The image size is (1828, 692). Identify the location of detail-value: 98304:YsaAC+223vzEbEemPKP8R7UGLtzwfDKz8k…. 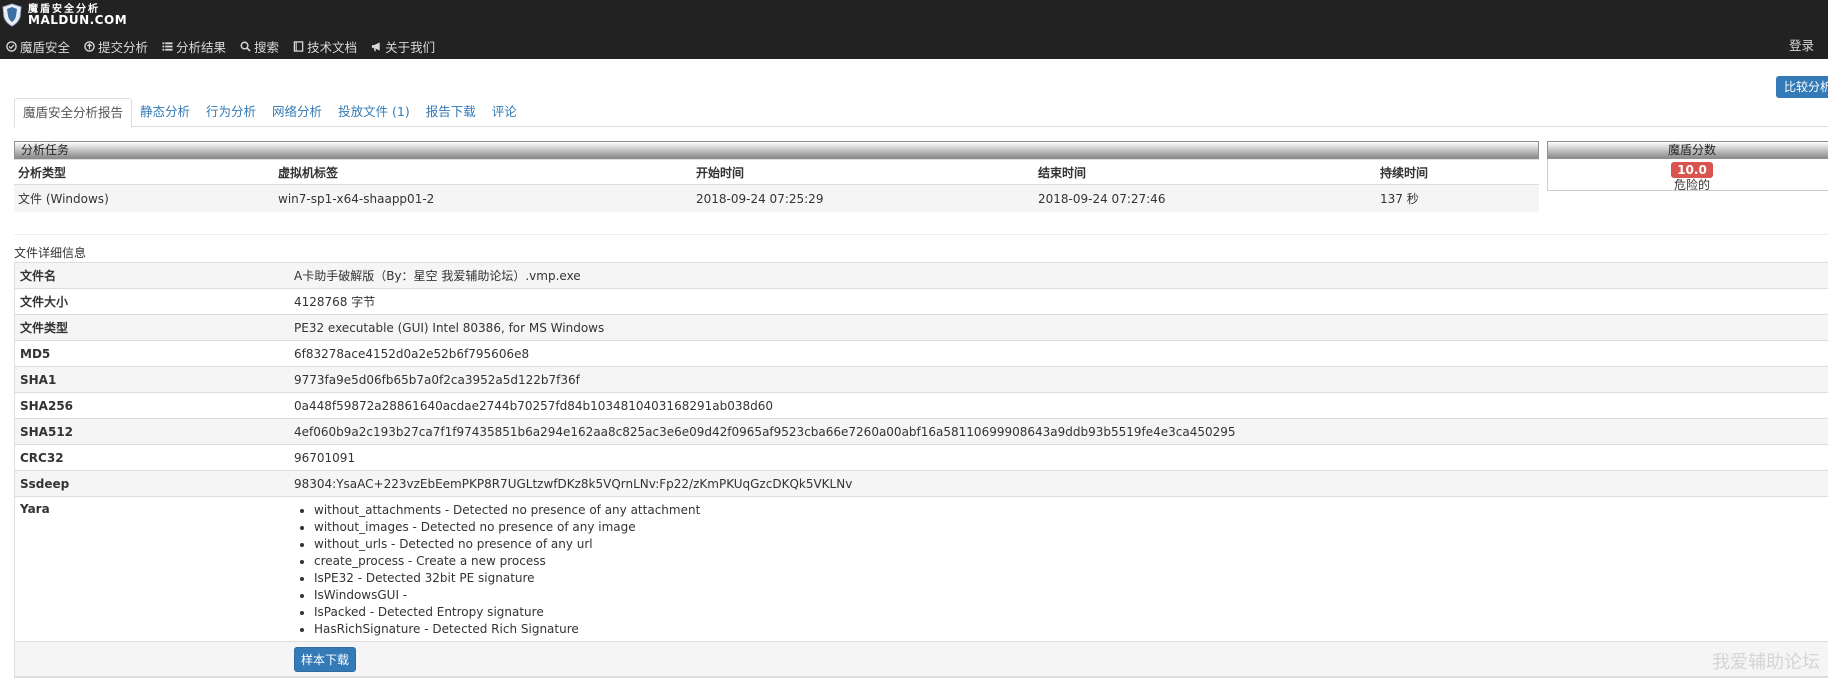
(573, 483).